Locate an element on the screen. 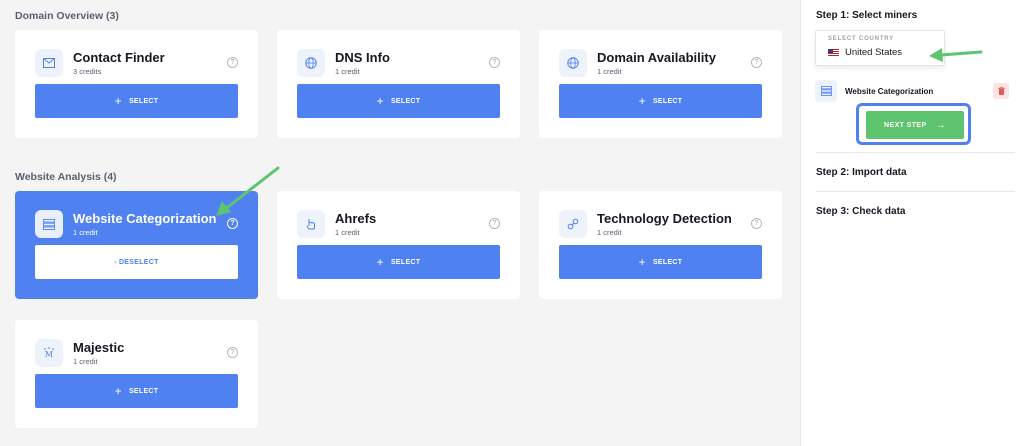 The width and height of the screenshot is (1024, 446). card-title: Ahrefs is located at coordinates (356, 218).